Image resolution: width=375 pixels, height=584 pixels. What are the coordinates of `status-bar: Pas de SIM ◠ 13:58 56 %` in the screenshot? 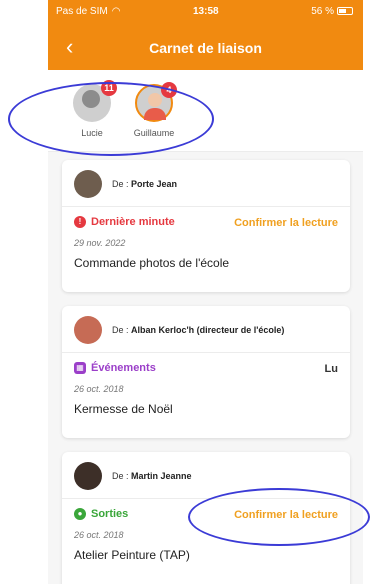 It's located at (205, 11).